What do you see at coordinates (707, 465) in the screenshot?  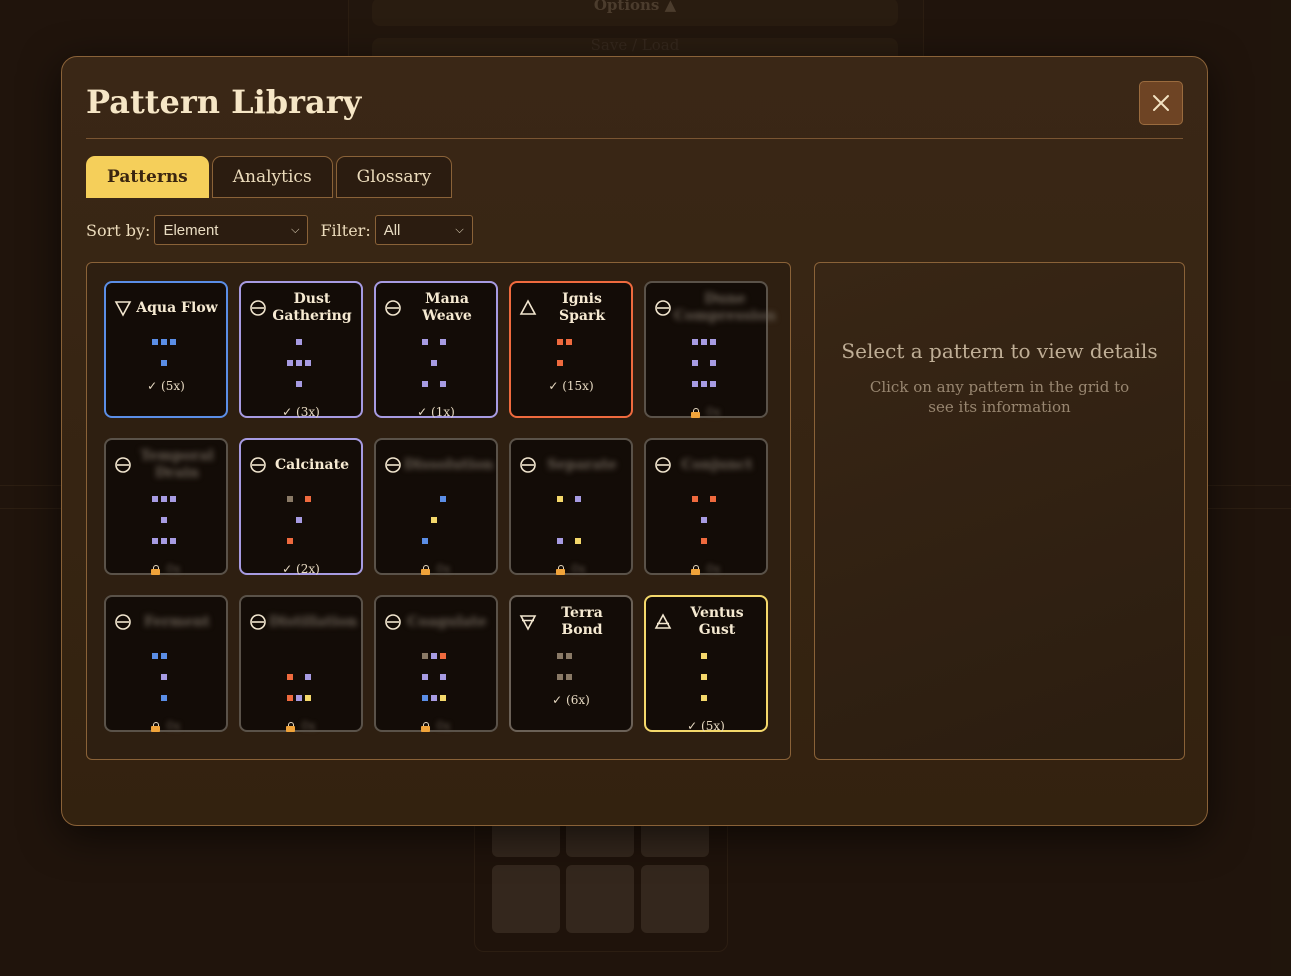 I see `pattern-card-header: Conjunct` at bounding box center [707, 465].